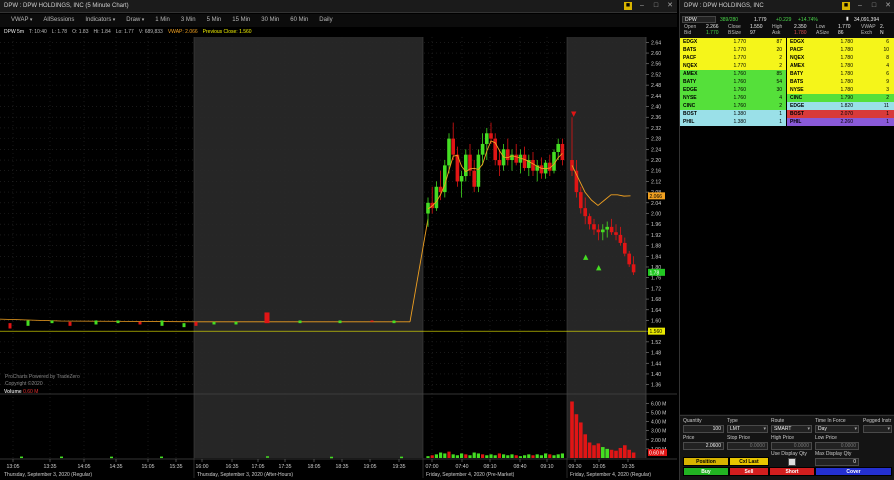 The width and height of the screenshot is (894, 480). Describe the element at coordinates (840, 82) in the screenshot. I see `ask-quote: BATS 1.780 9` at that location.